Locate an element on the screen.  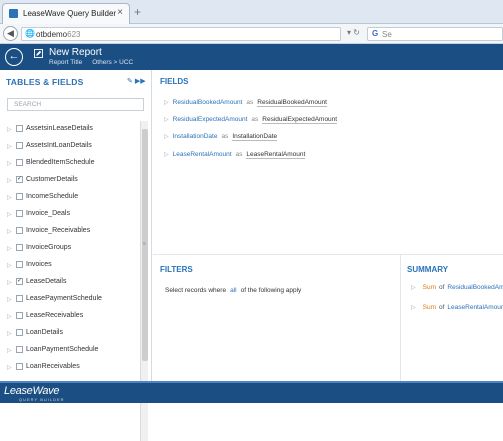
field-alias-input: InstallationDate is located at coordinates (255, 137).